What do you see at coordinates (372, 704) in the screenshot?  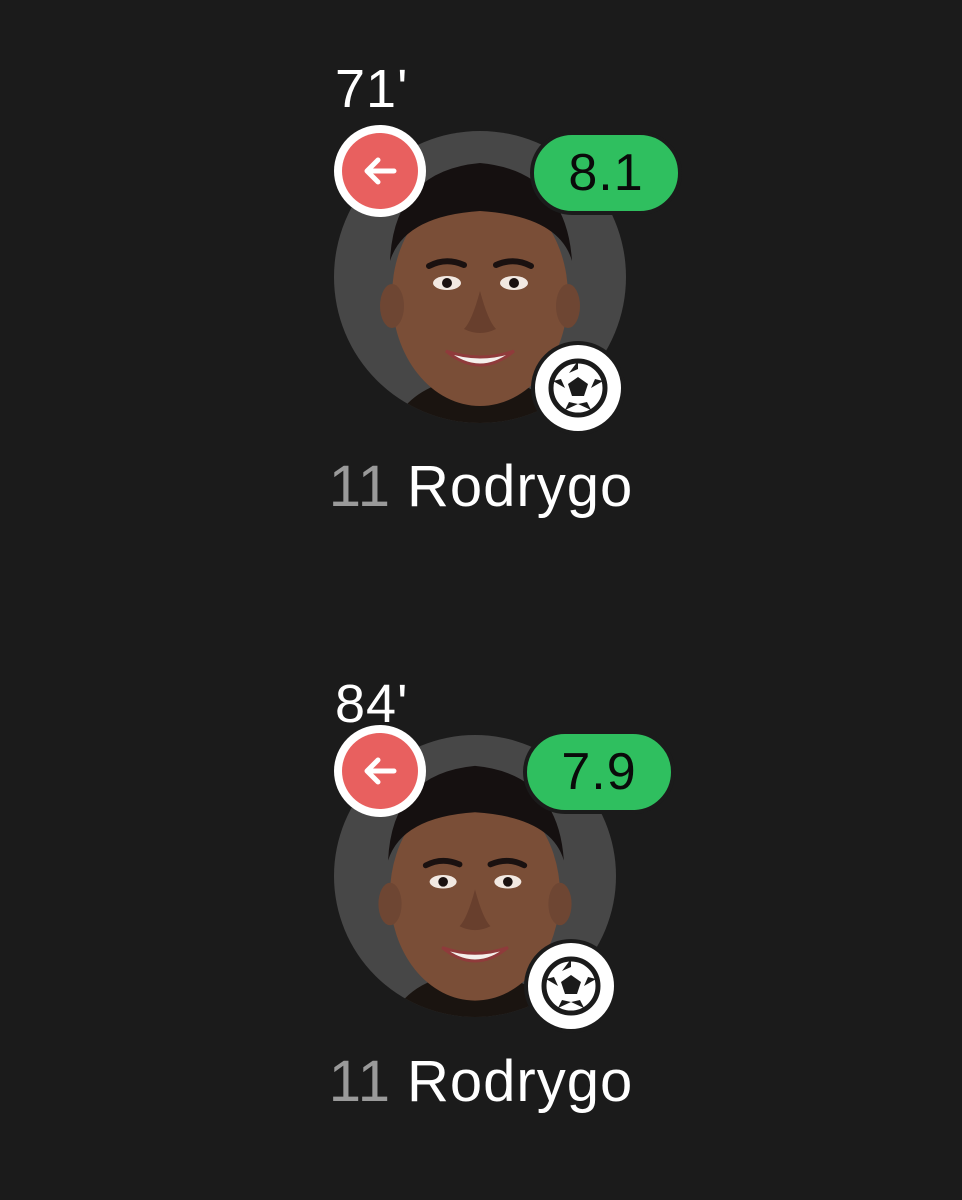 I see `substitution-minute: 84'` at bounding box center [372, 704].